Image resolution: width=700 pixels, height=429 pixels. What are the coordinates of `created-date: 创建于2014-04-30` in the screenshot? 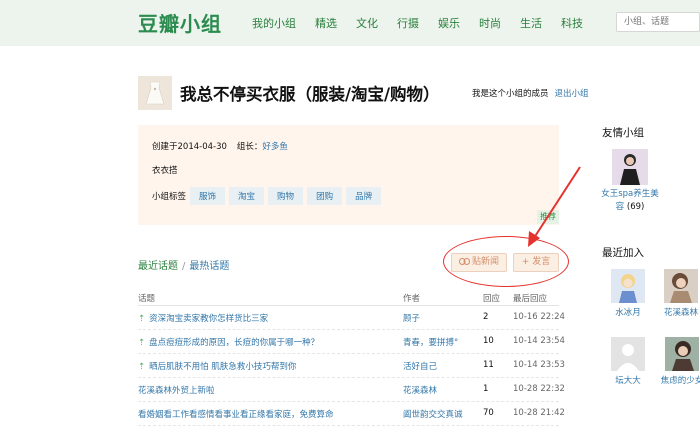 It's located at (189, 147).